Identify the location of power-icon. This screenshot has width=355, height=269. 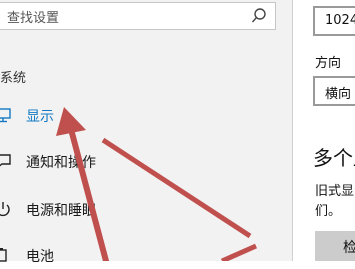
(6, 209).